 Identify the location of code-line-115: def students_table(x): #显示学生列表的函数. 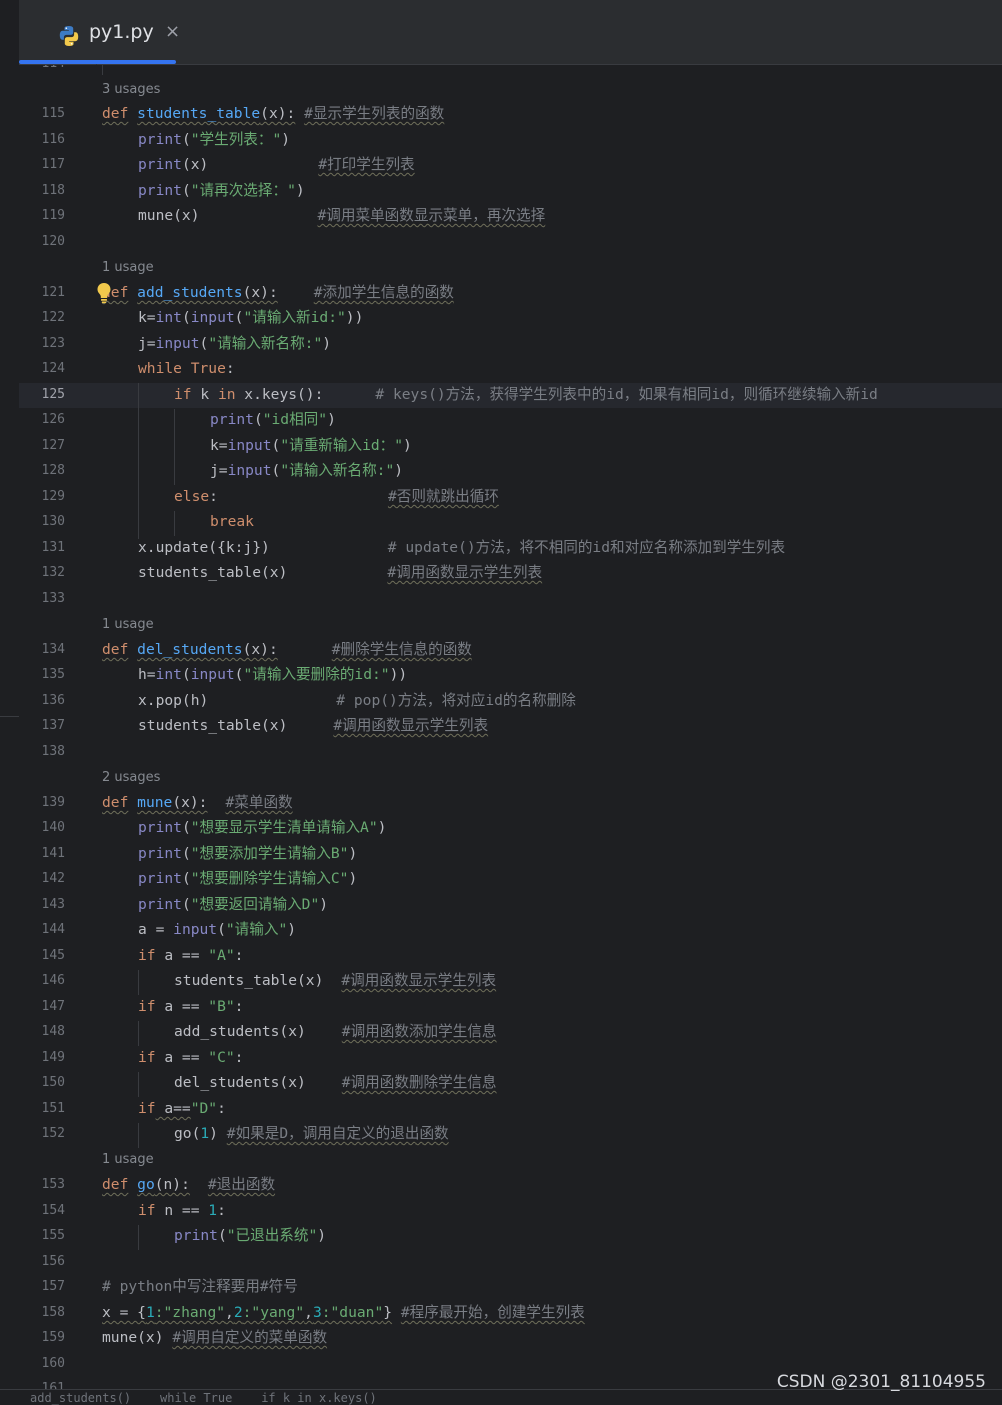
(273, 113).